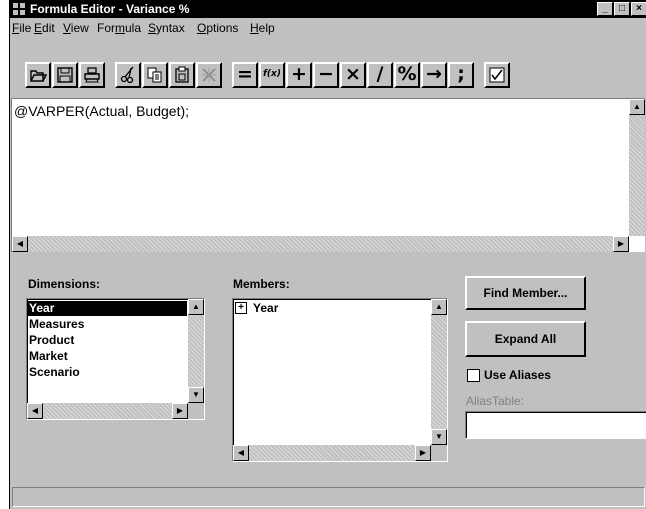 The image size is (646, 509). I want to click on expand-all-button: Expand All, so click(525, 339).